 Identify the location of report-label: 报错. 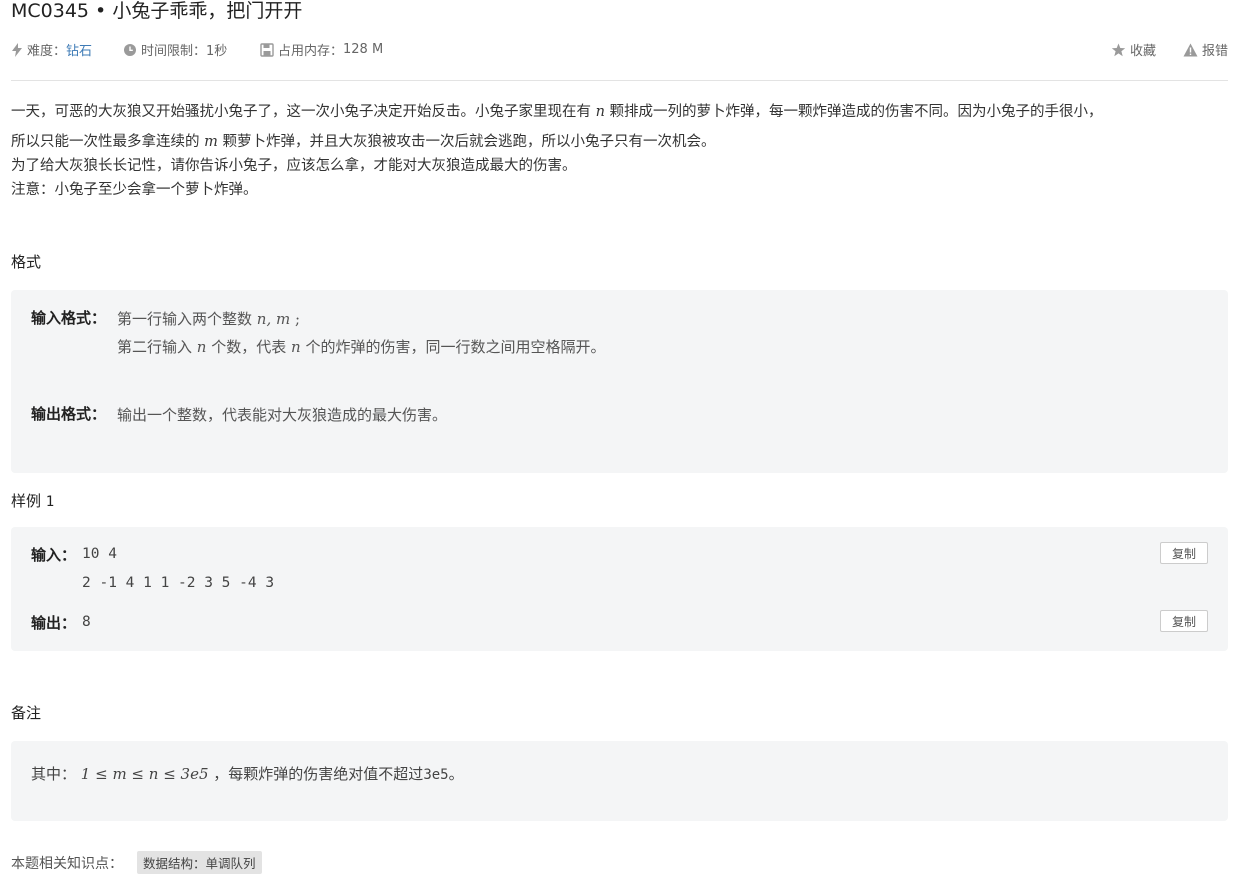
(1214, 51).